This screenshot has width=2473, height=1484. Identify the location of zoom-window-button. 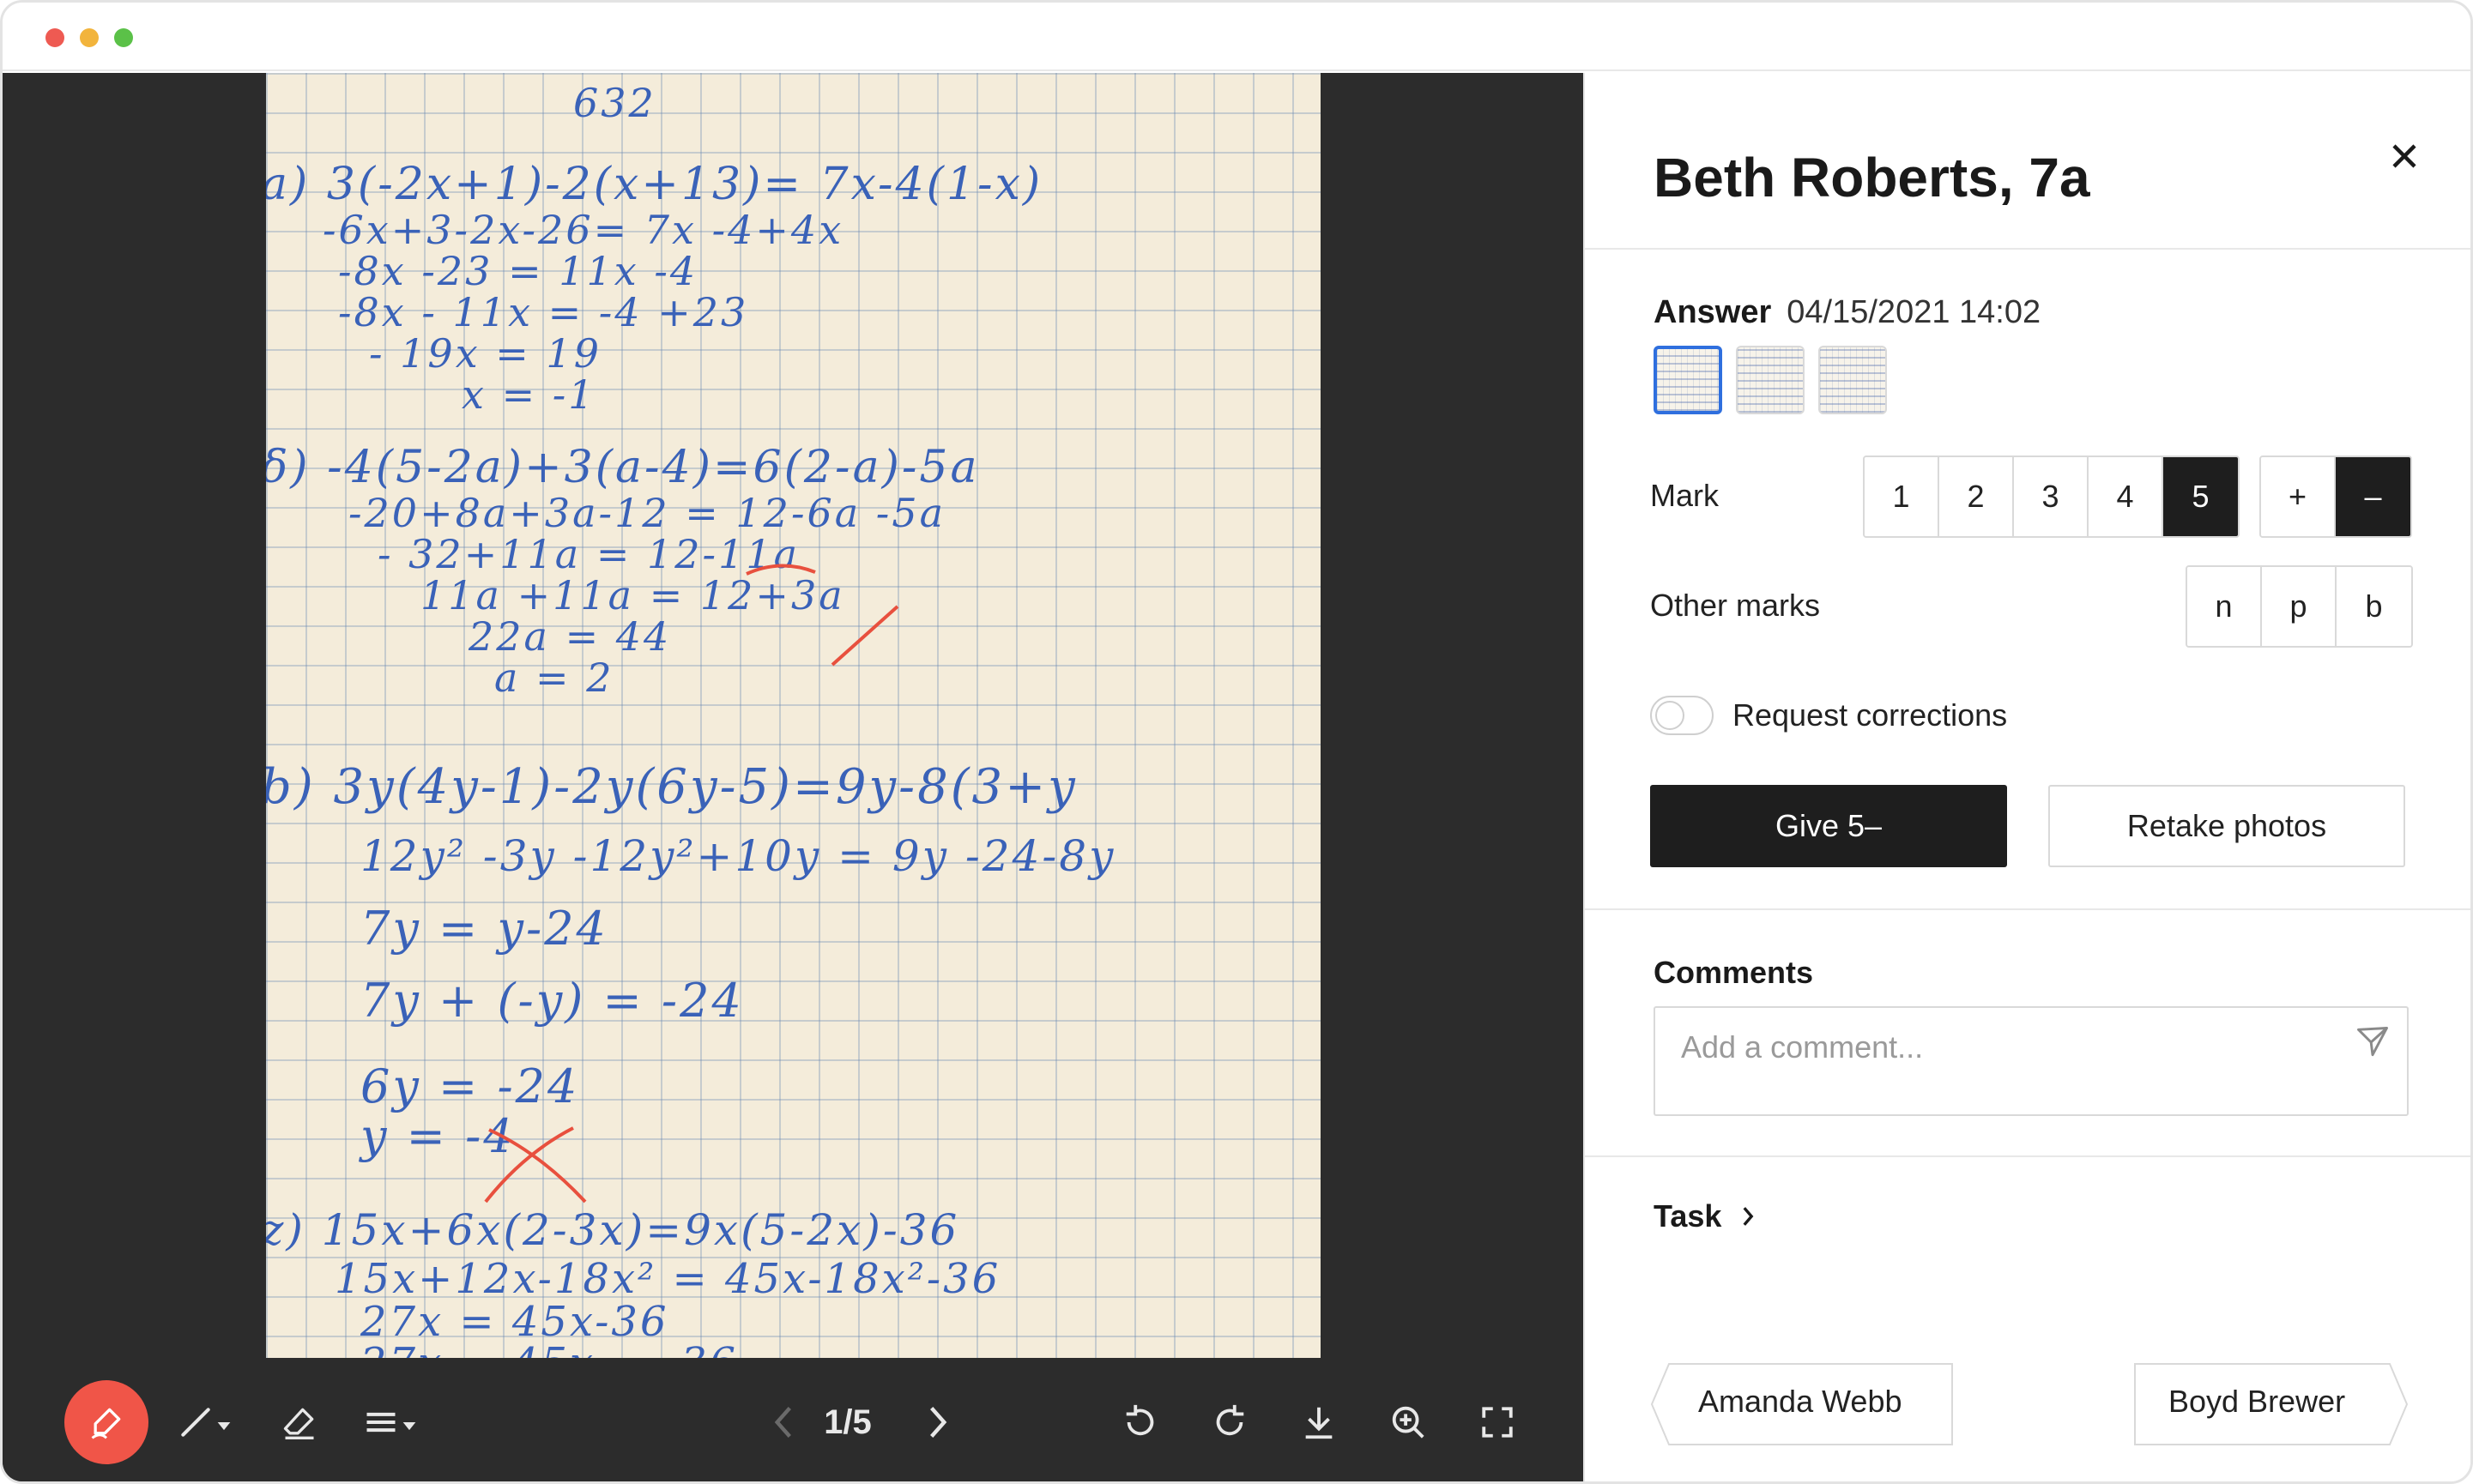
(123, 37).